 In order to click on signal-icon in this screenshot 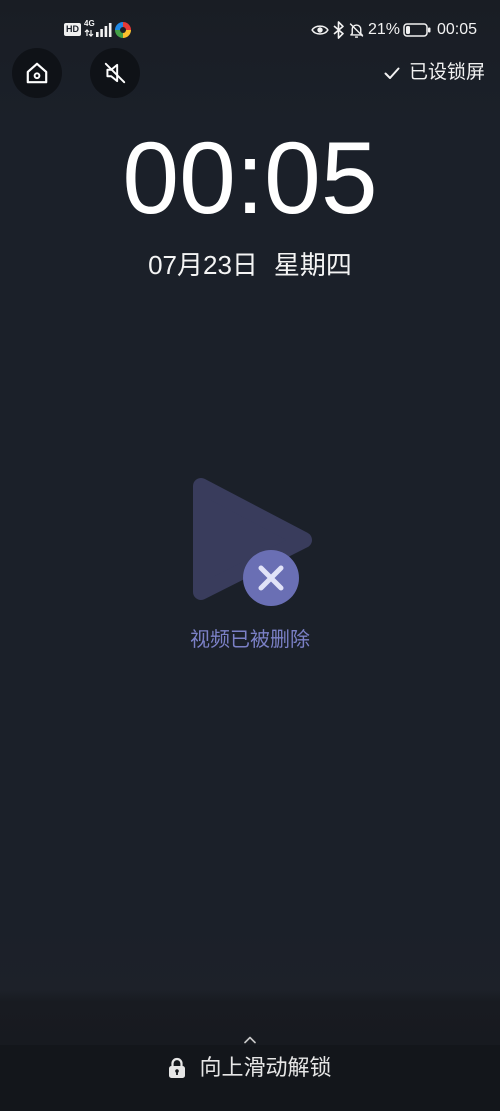, I will do `click(104, 30)`.